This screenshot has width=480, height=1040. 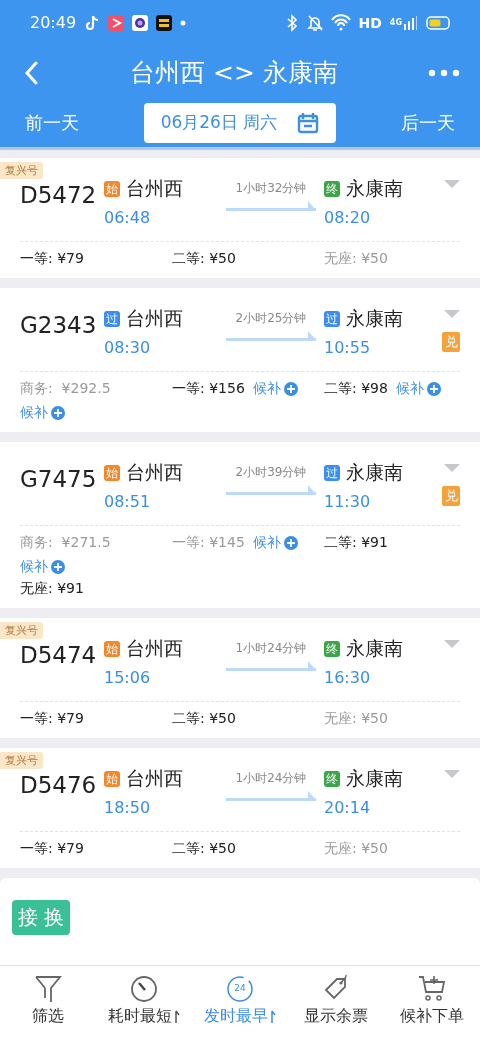 What do you see at coordinates (52, 589) in the screenshot?
I see `seat-price: 无座: ¥91` at bounding box center [52, 589].